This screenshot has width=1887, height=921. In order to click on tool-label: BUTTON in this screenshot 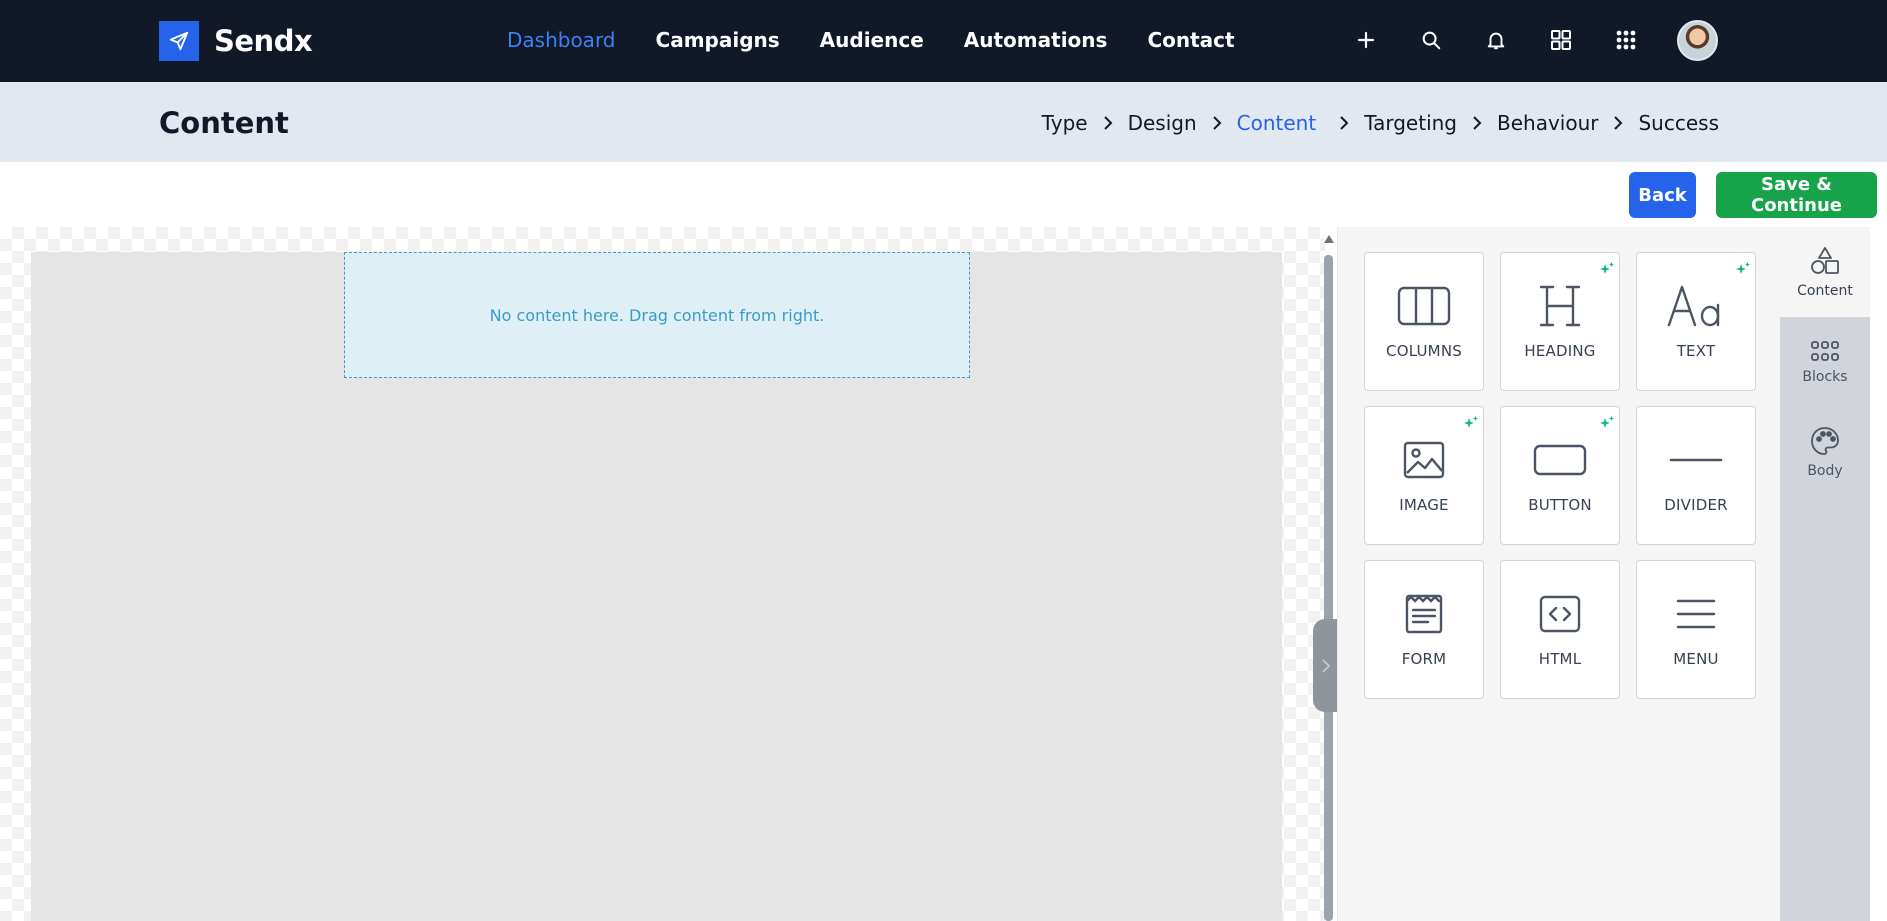, I will do `click(1560, 505)`.